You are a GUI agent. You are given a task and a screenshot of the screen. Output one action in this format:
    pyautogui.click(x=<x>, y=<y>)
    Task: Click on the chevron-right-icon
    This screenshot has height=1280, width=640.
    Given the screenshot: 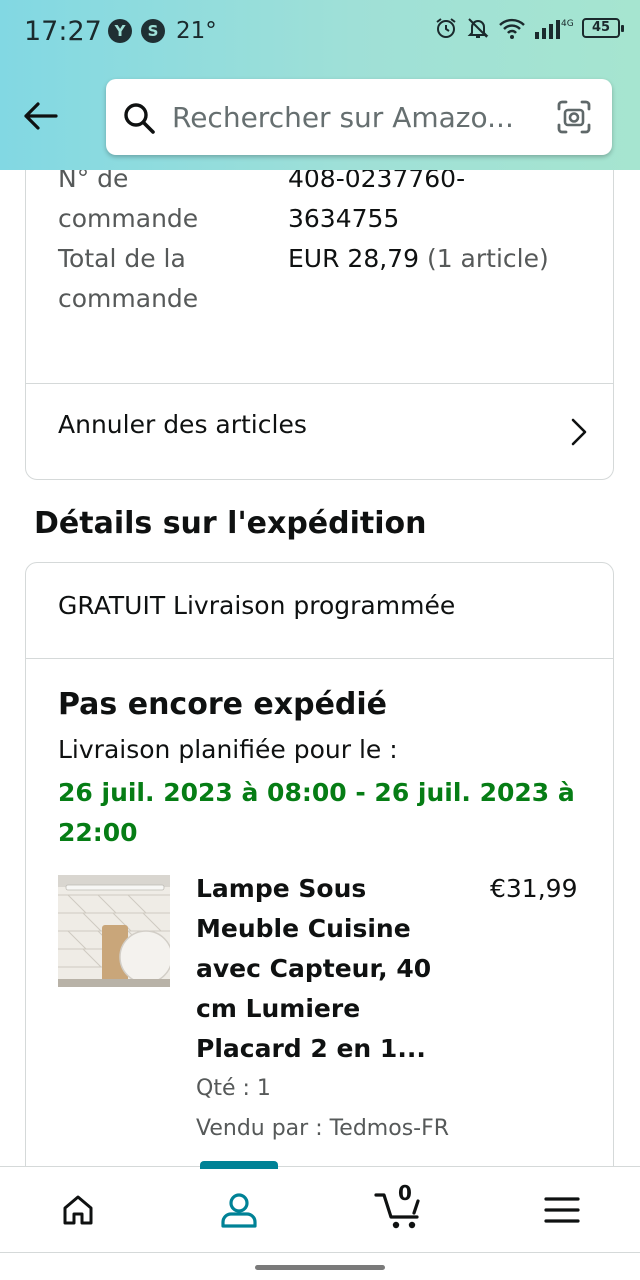 What is the action you would take?
    pyautogui.click(x=579, y=432)
    